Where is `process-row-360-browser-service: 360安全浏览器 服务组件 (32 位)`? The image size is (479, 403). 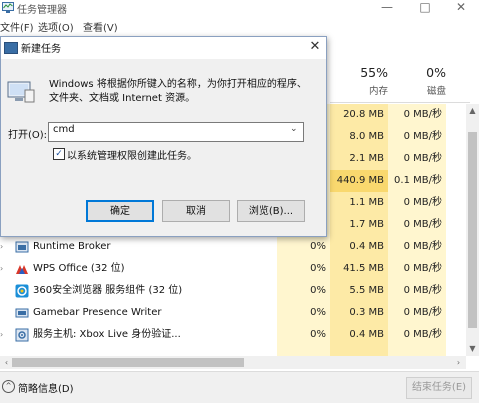 process-row-360-browser-service: 360安全浏览器 服务组件 (32 位) is located at coordinates (138, 291).